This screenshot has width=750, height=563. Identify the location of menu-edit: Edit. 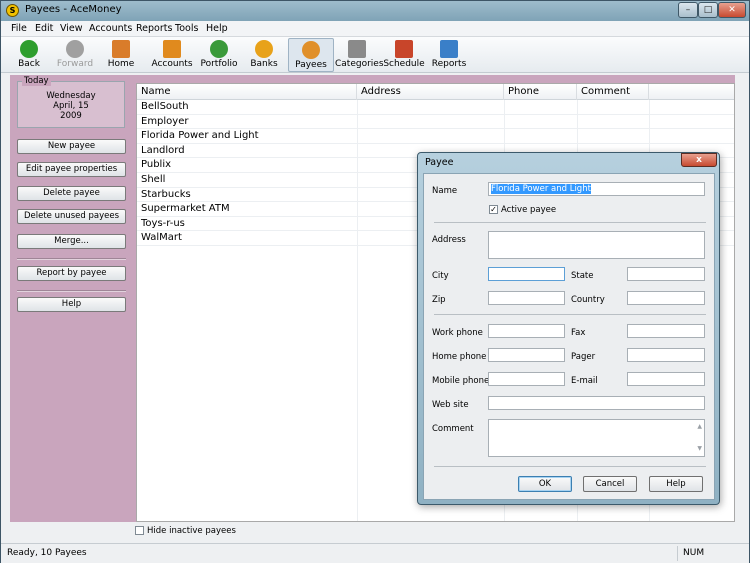
(44, 28).